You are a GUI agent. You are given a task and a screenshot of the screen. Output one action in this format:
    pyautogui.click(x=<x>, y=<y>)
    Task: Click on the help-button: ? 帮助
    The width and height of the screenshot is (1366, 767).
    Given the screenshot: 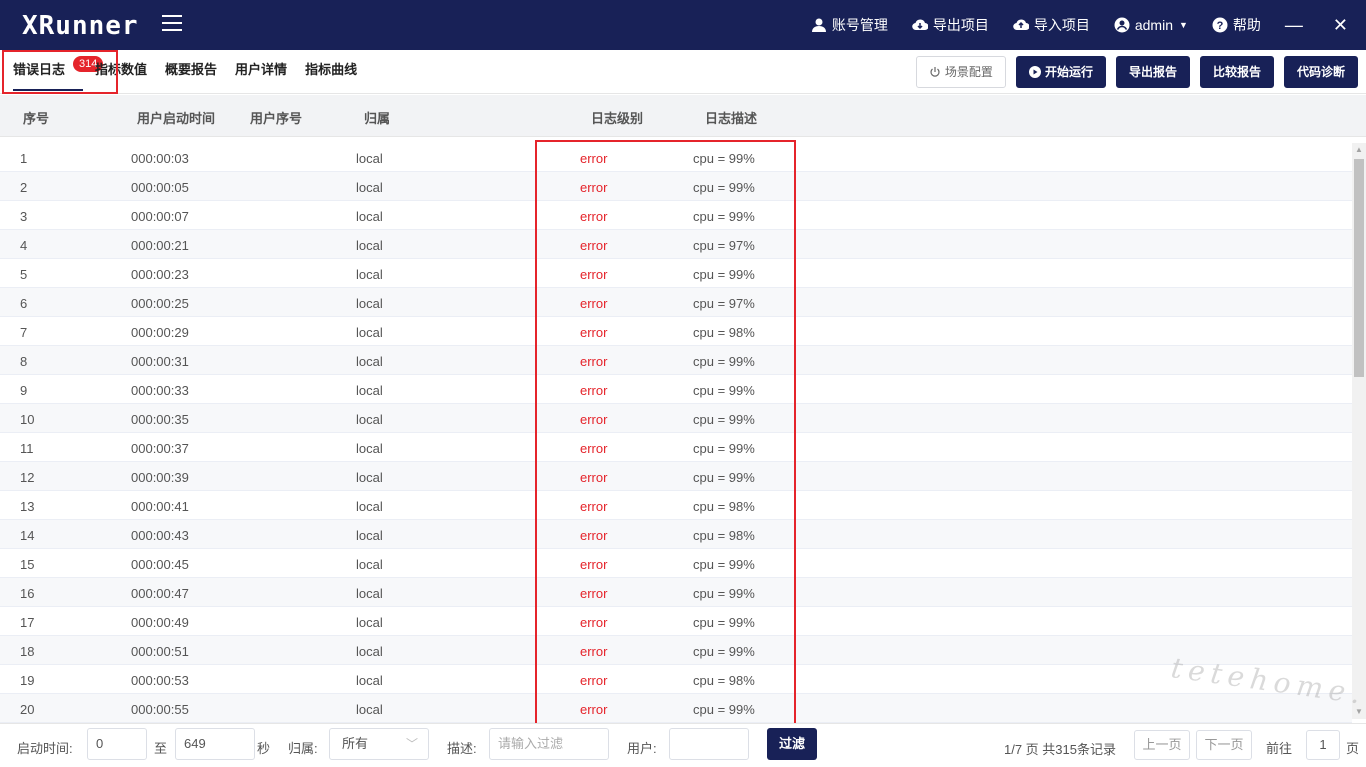 What is the action you would take?
    pyautogui.click(x=1236, y=25)
    